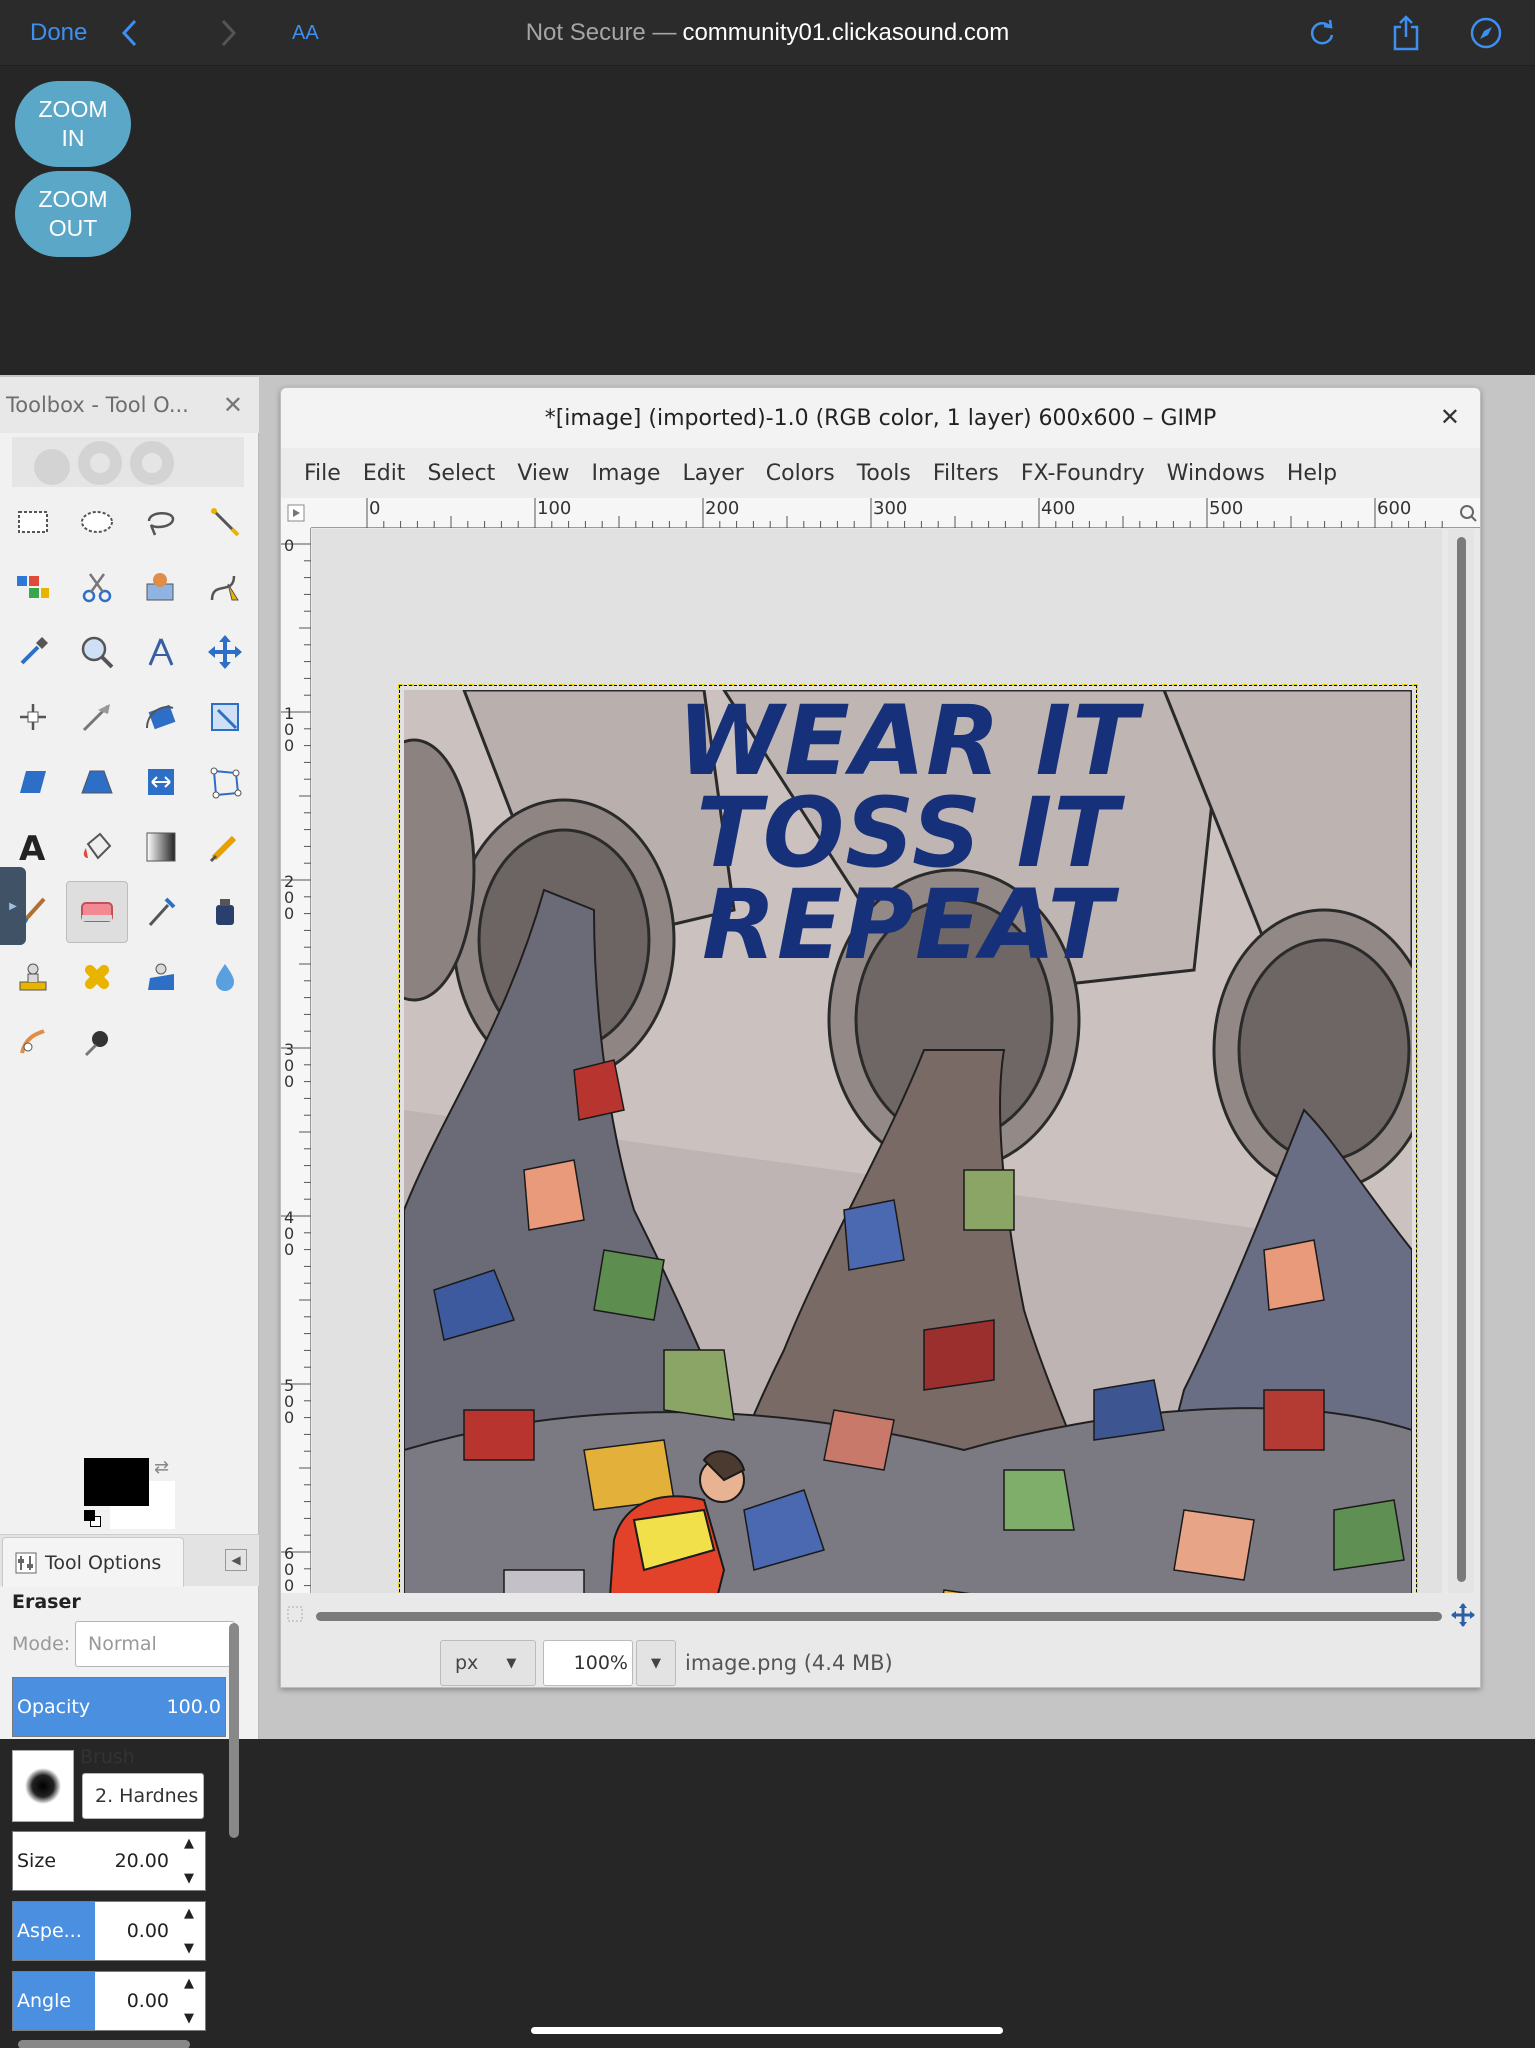 The height and width of the screenshot is (2048, 1535). I want to click on zoom-lock-icon, so click(295, 1614).